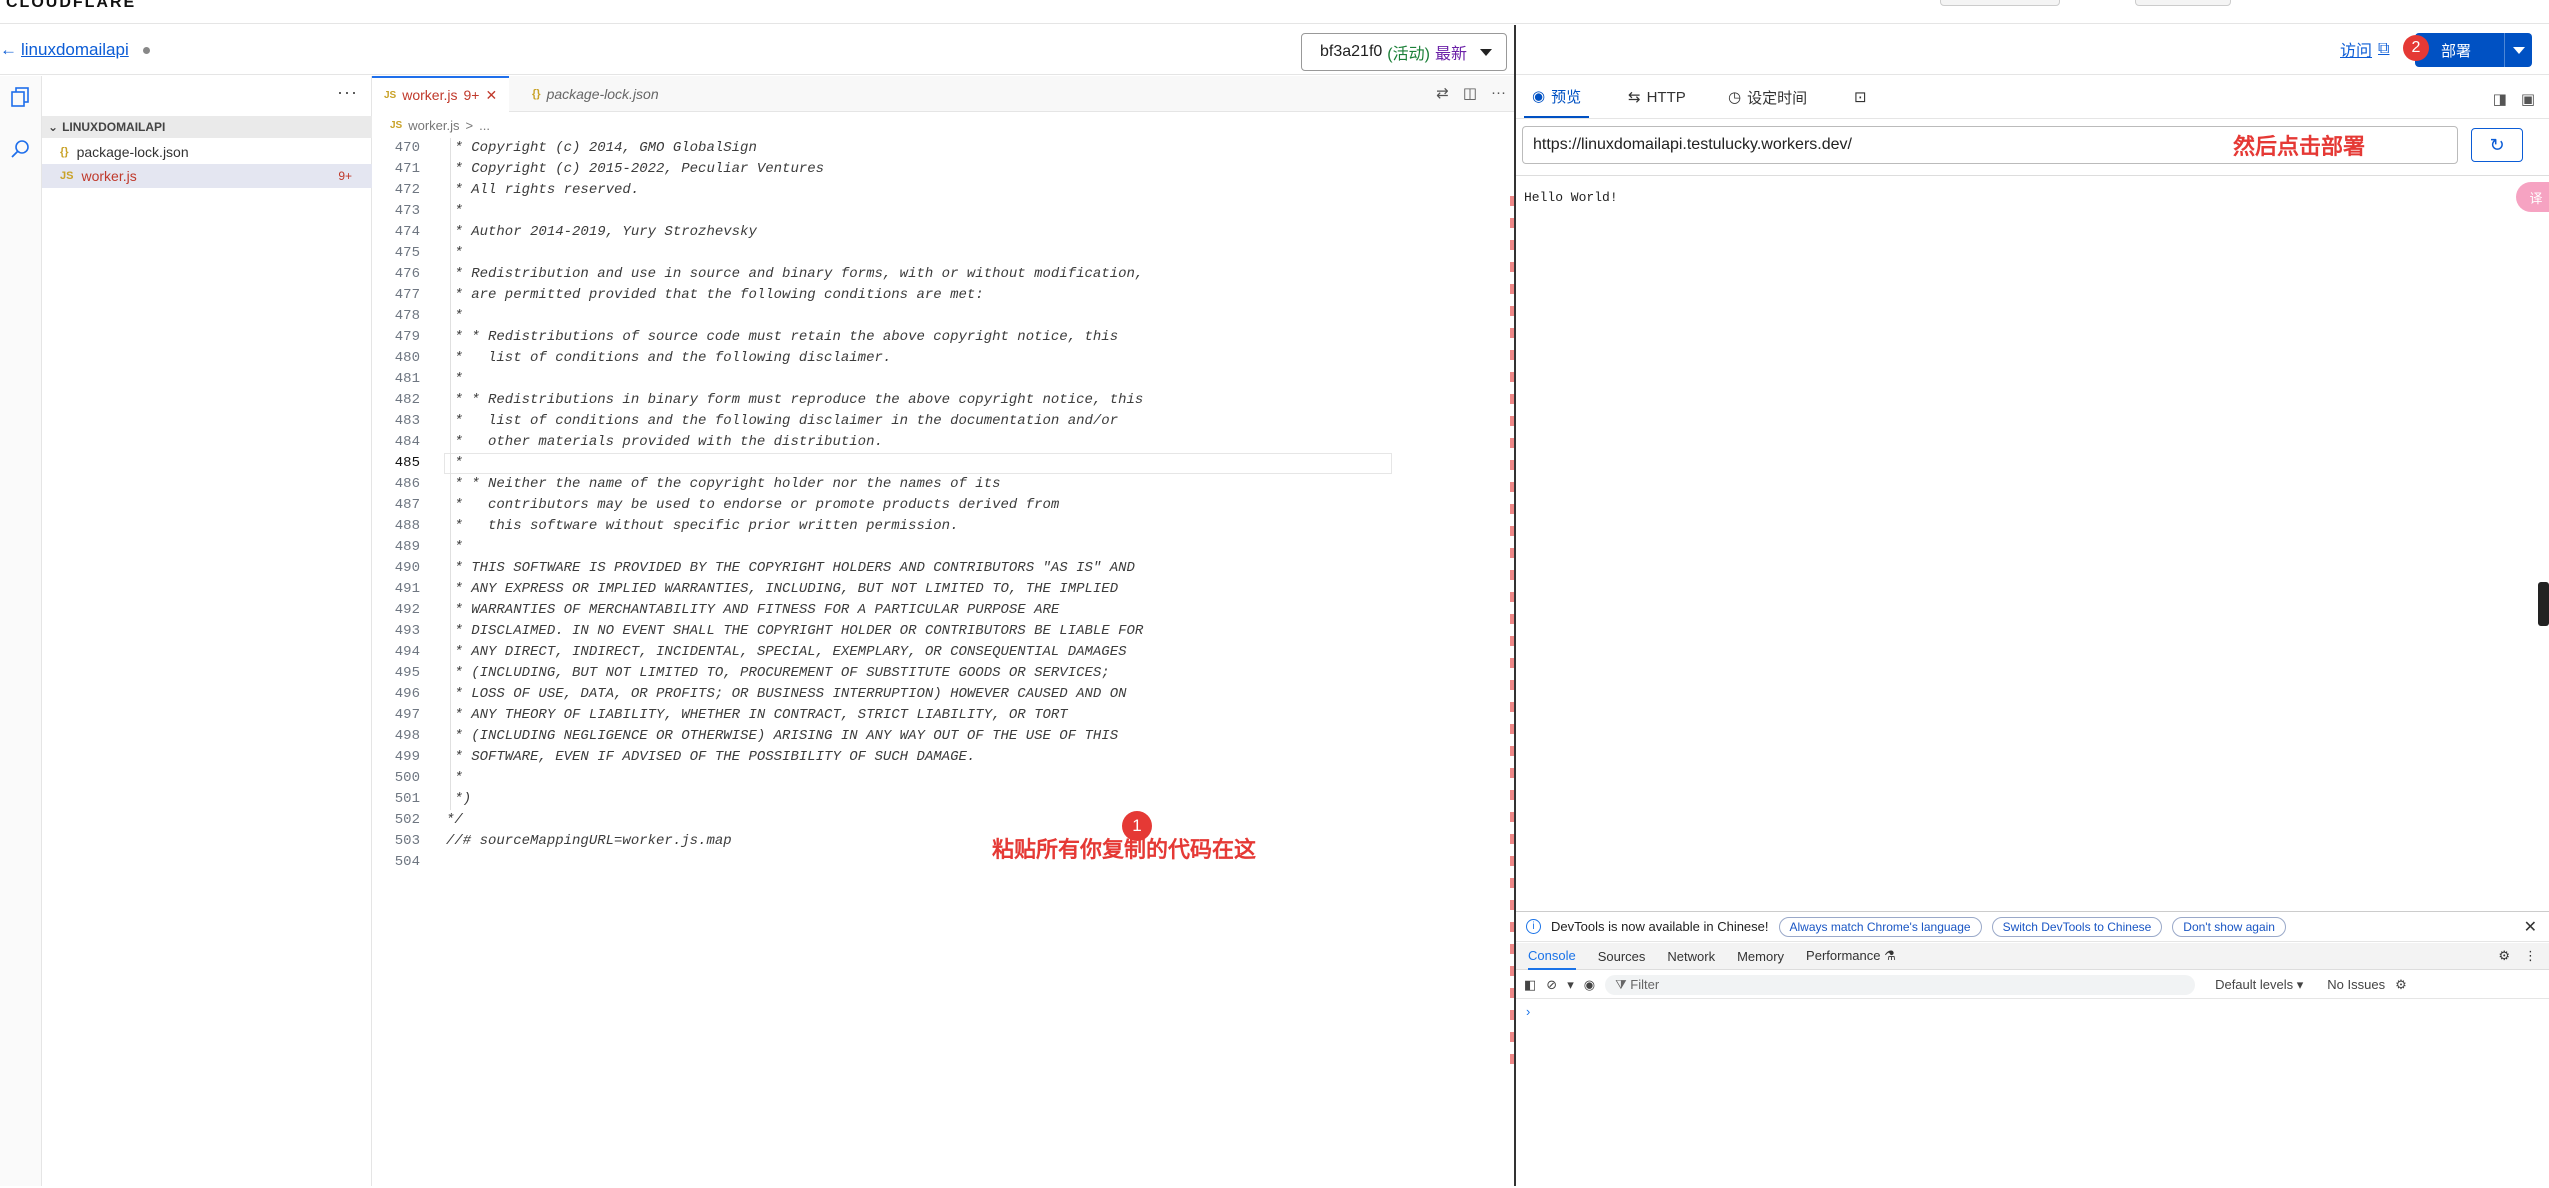 The image size is (2549, 1188). What do you see at coordinates (207, 176) in the screenshot?
I see `file-worker-js: JS worker.js 9+` at bounding box center [207, 176].